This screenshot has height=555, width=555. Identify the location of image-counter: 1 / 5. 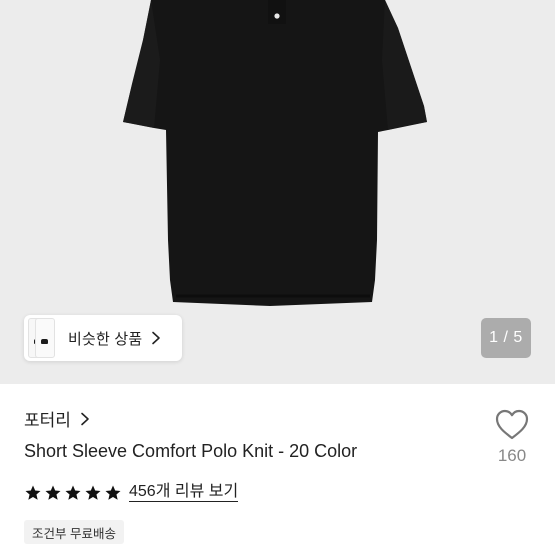
(506, 338).